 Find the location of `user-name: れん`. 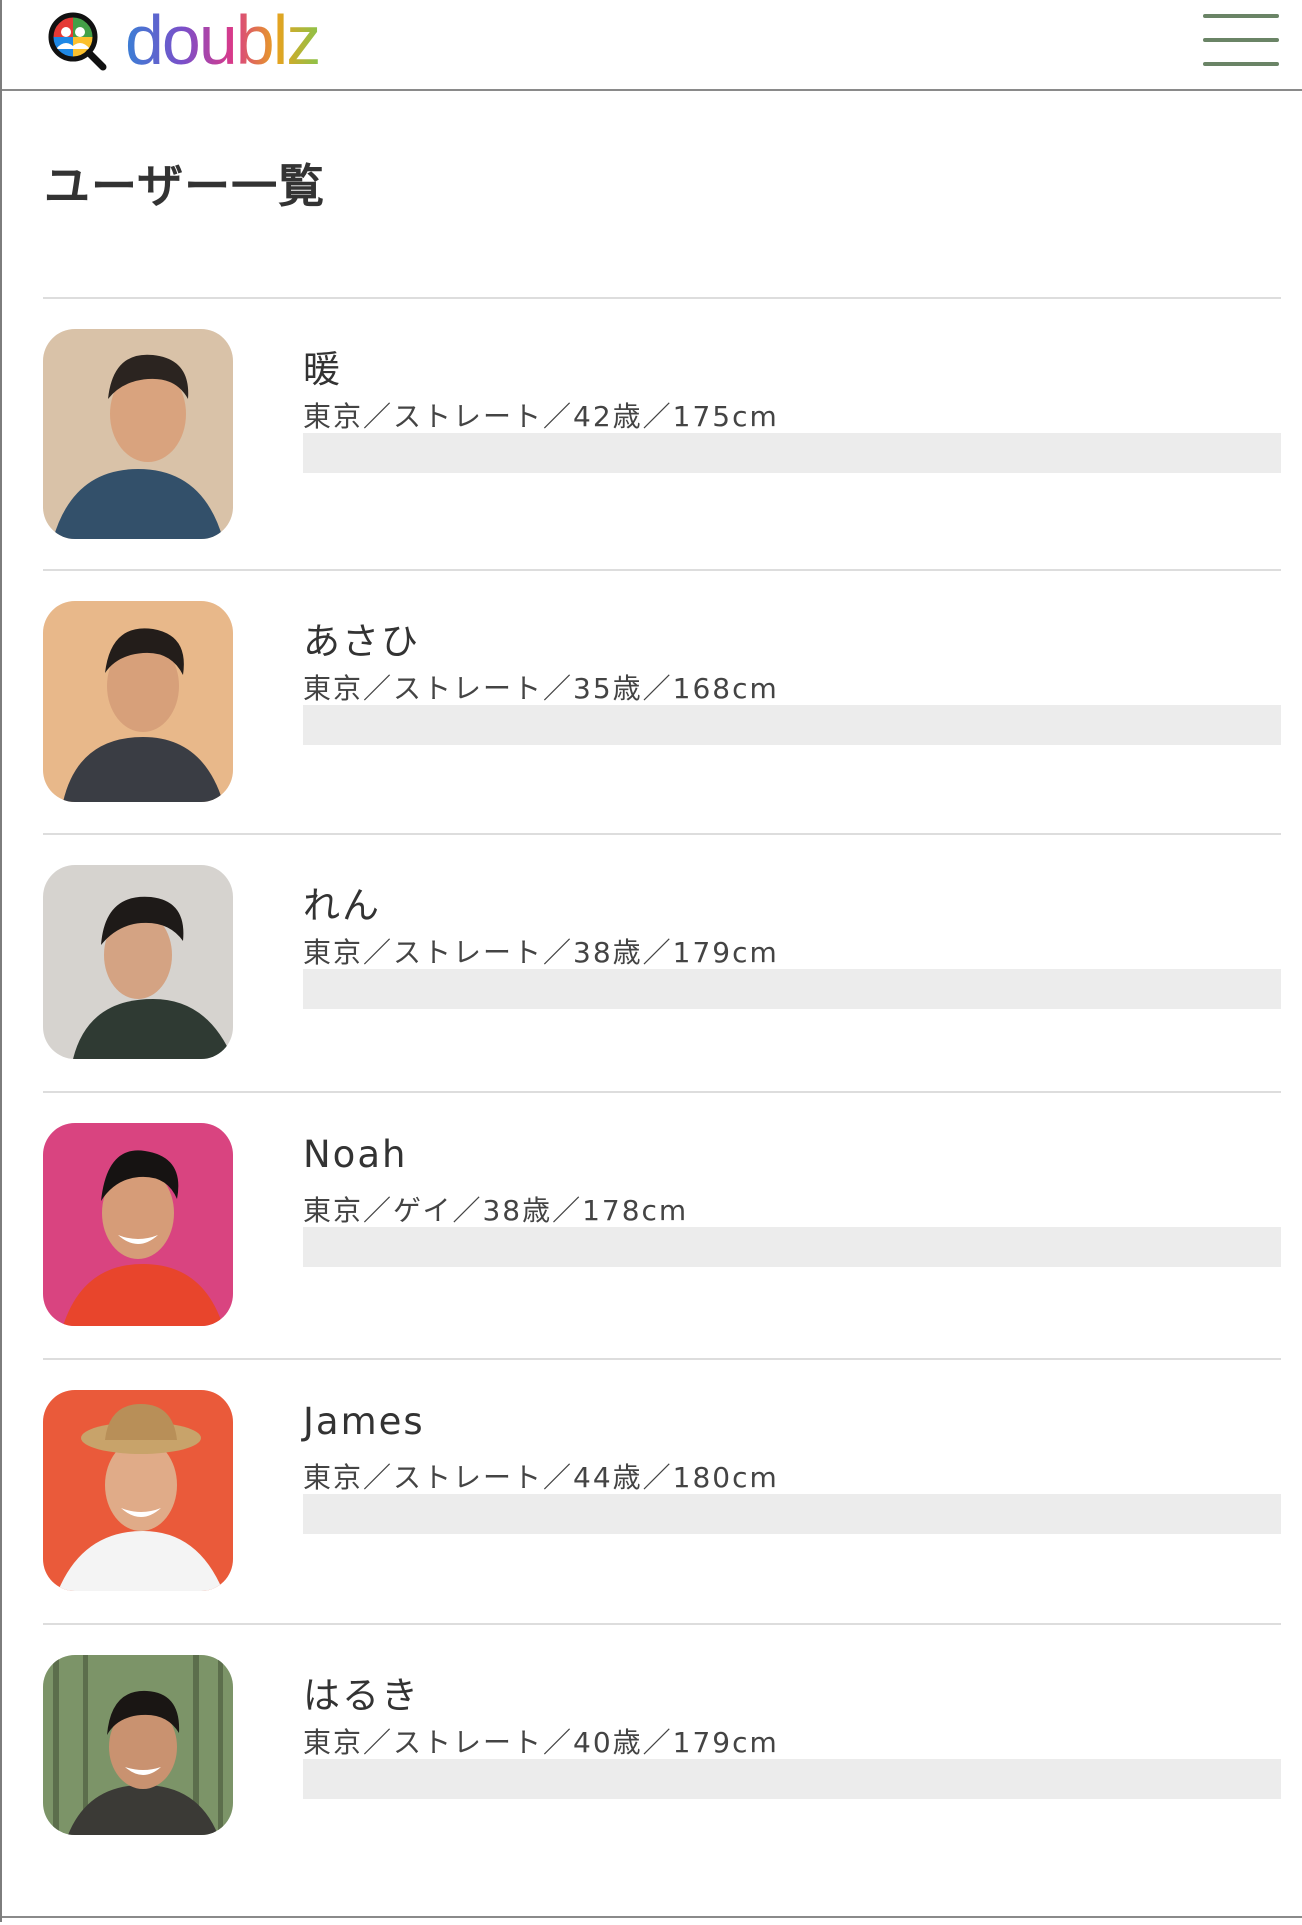

user-name: れん is located at coordinates (342, 905).